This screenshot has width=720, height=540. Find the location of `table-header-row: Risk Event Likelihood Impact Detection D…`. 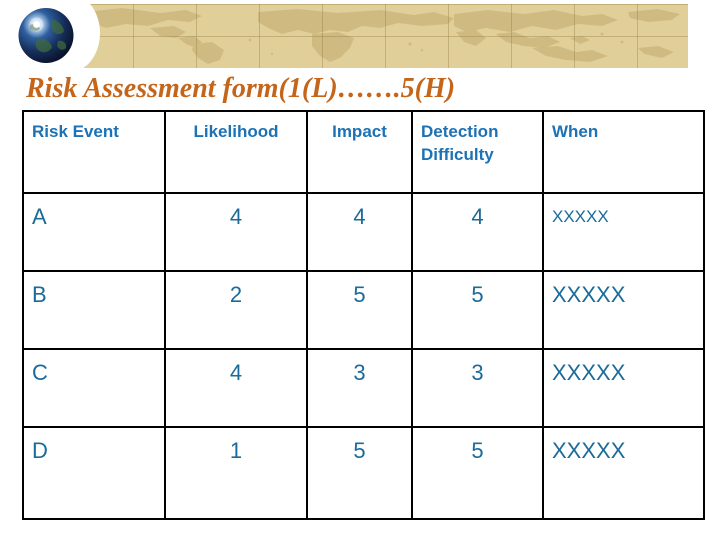

table-header-row: Risk Event Likelihood Impact Detection D… is located at coordinates (363, 152).